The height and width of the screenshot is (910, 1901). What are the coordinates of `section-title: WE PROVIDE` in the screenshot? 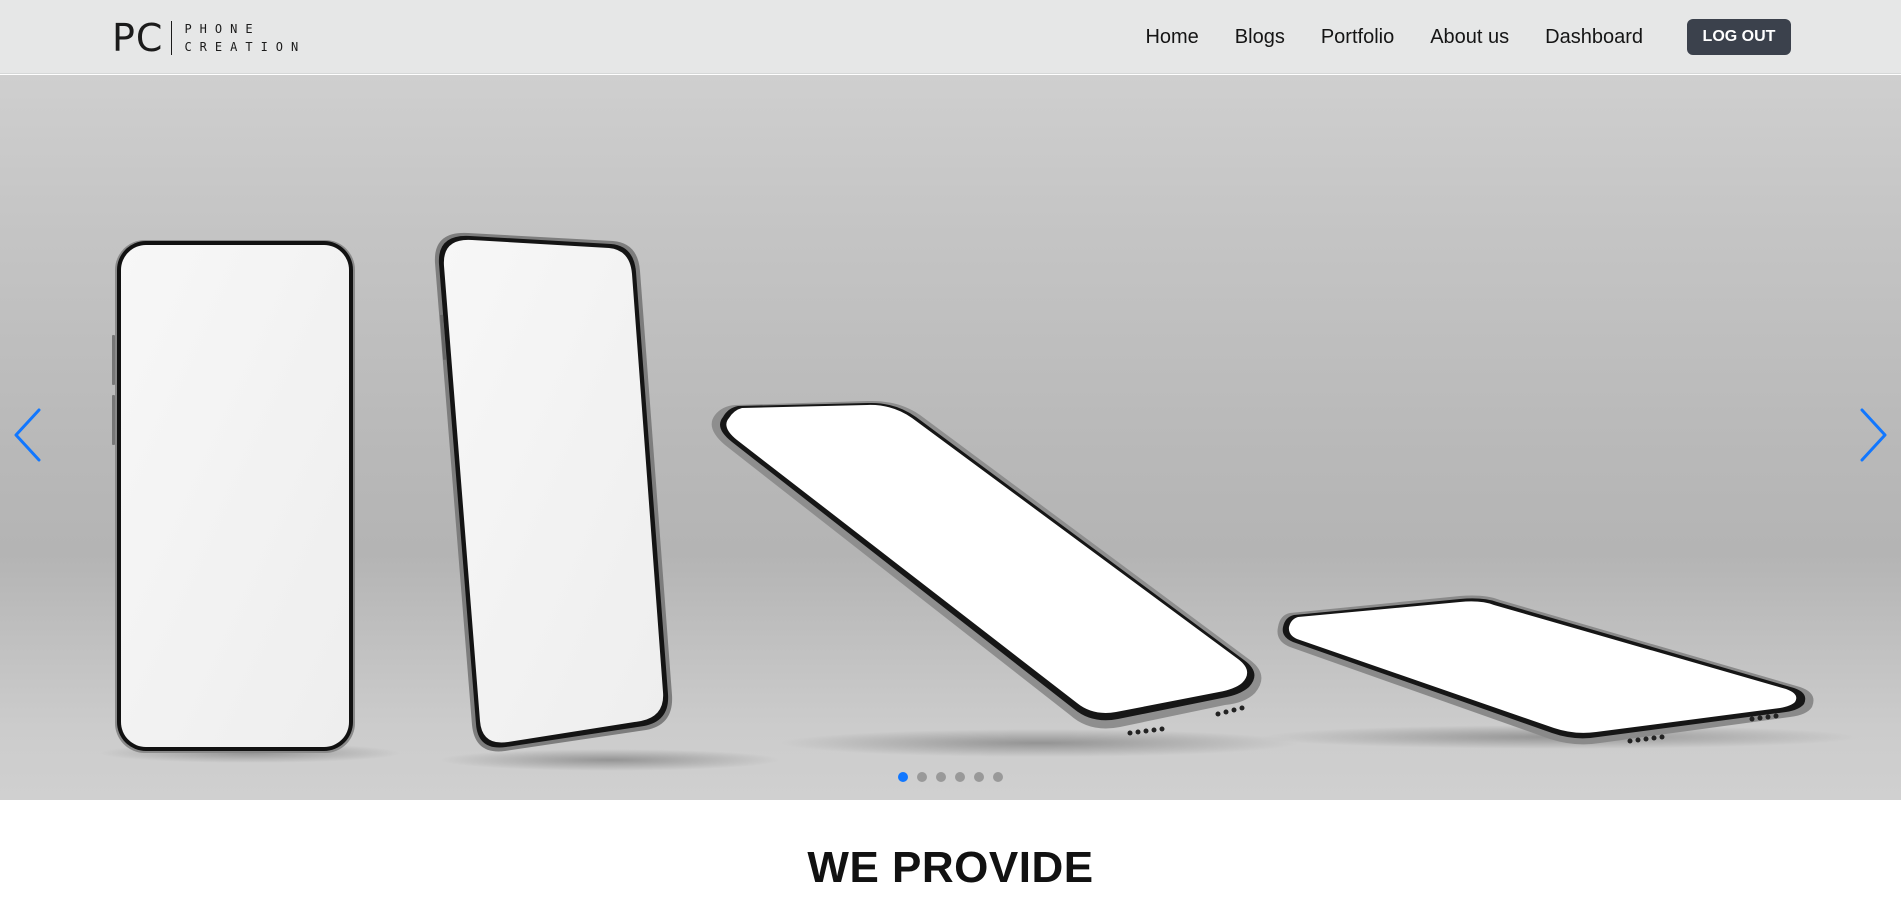 It's located at (950, 867).